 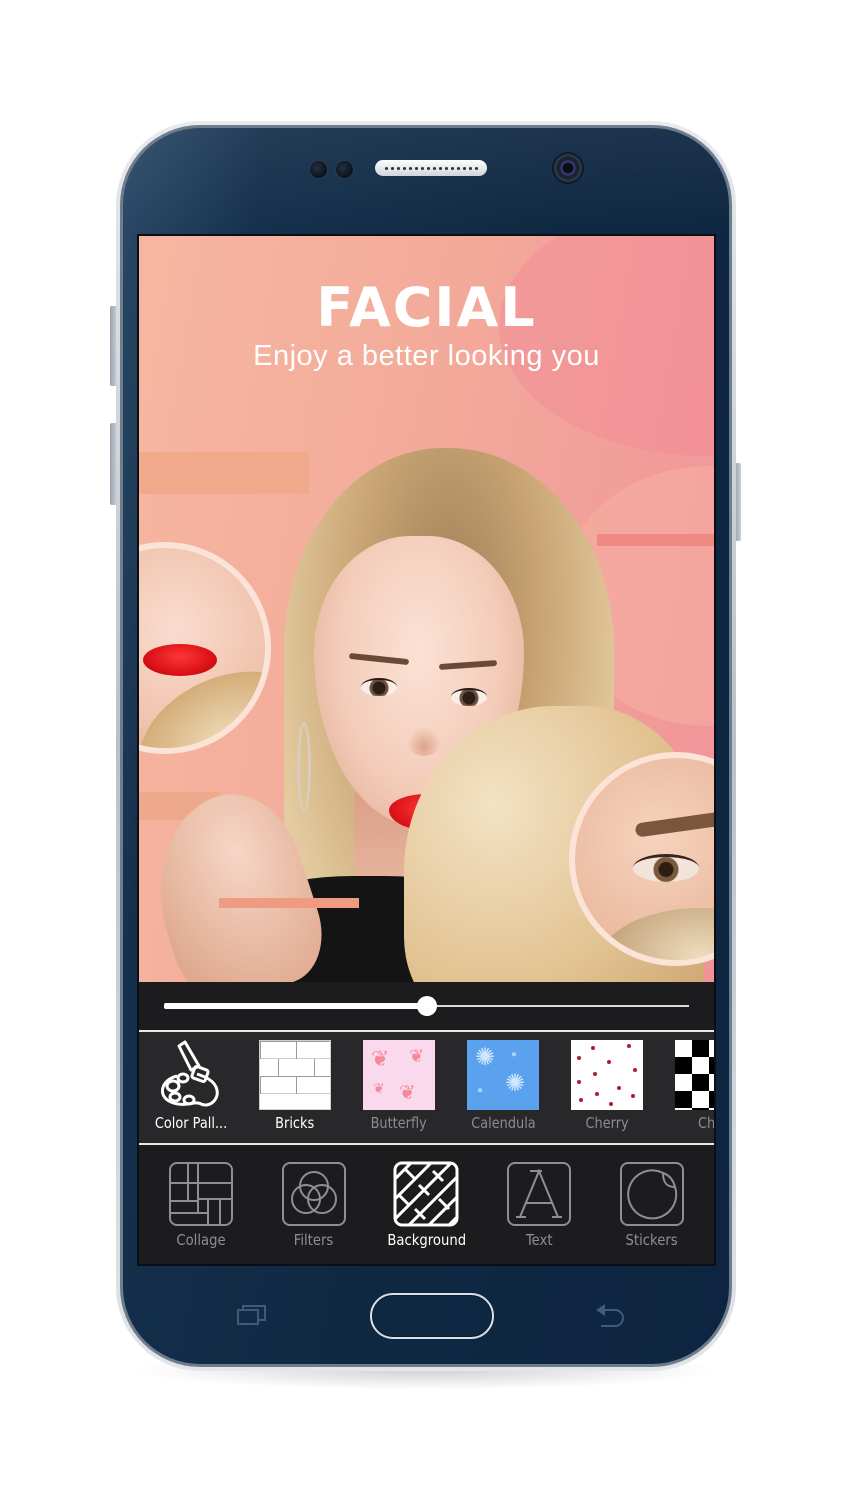 What do you see at coordinates (379, 687) in the screenshot?
I see `portrait-eye-left` at bounding box center [379, 687].